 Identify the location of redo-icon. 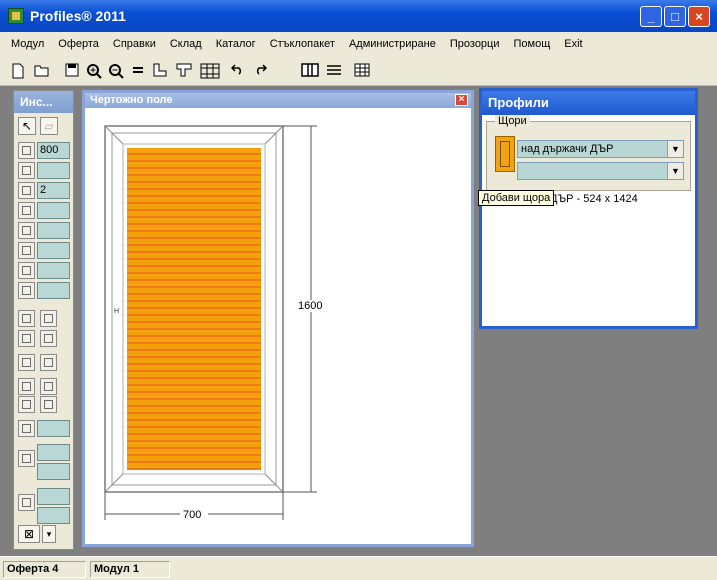
(260, 71).